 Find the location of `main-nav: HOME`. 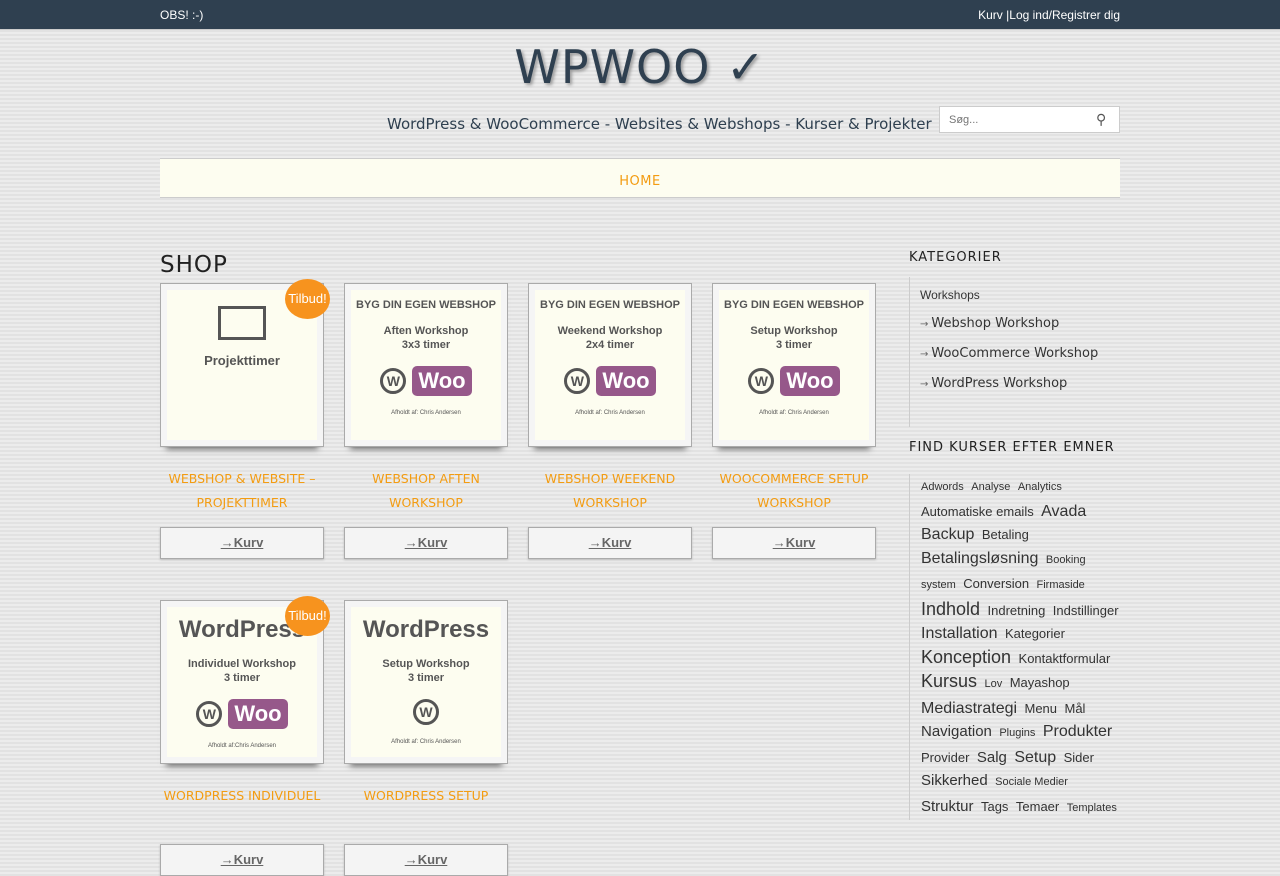

main-nav: HOME is located at coordinates (640, 178).